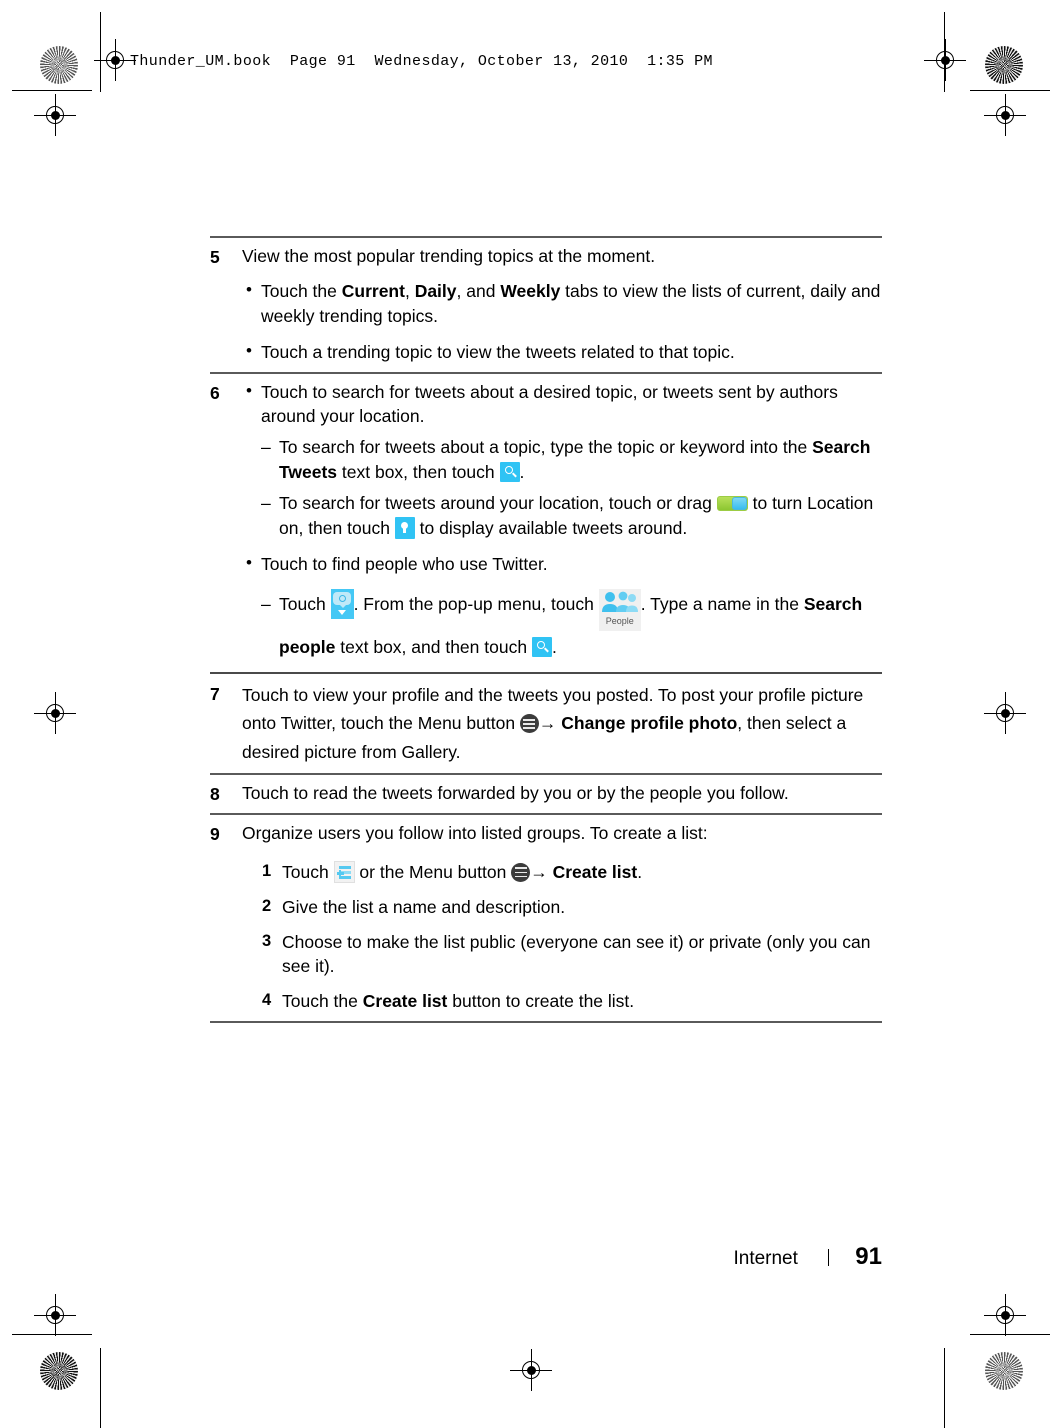  Describe the element at coordinates (868, 1256) in the screenshot. I see `page-number: 91` at that location.